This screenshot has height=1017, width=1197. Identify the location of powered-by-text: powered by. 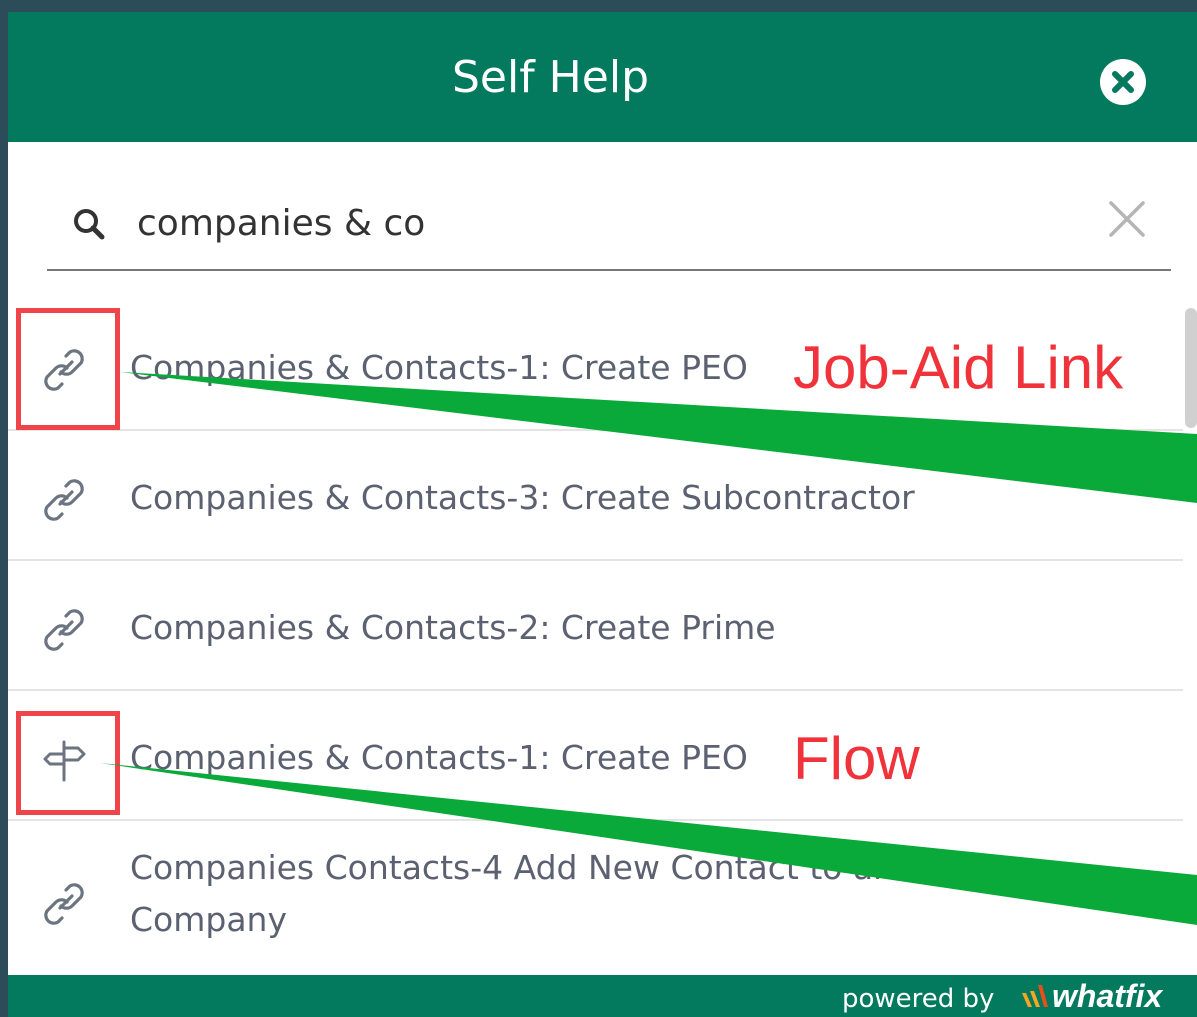
(918, 999).